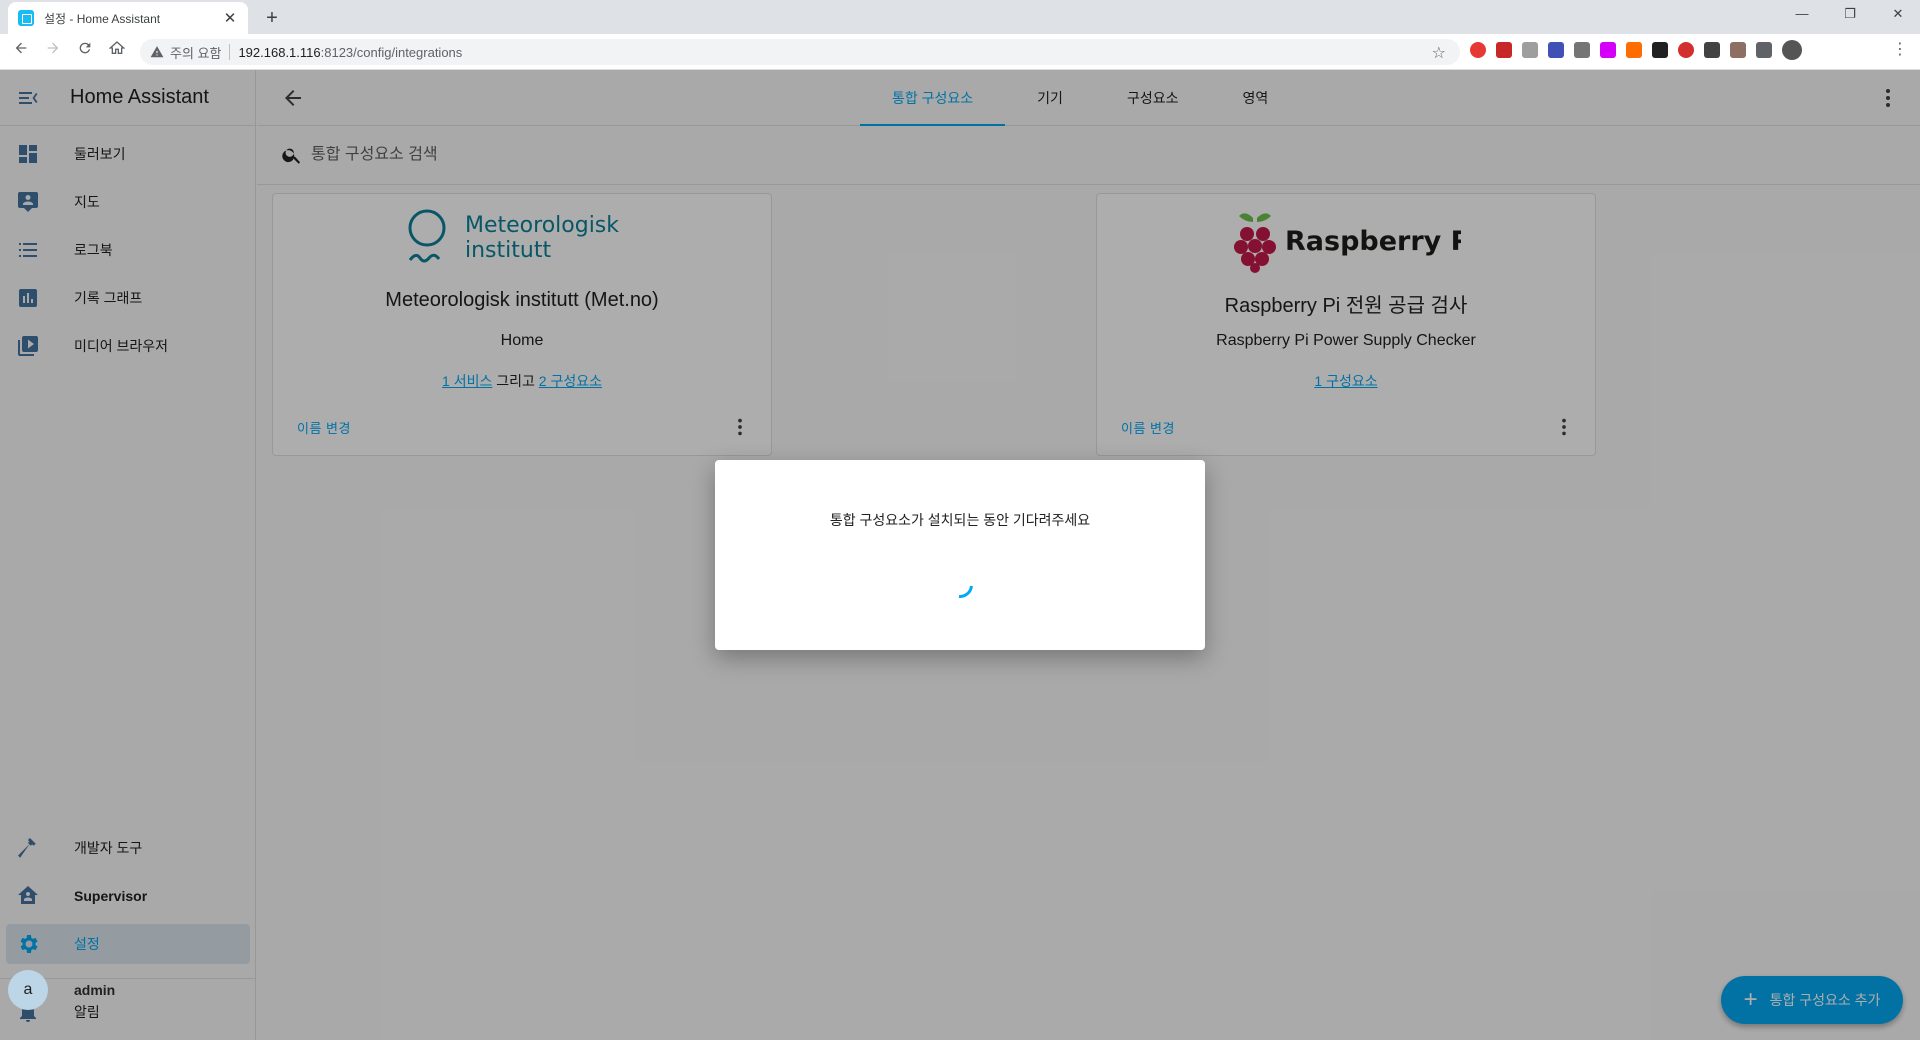 The image size is (1920, 1040). I want to click on bookmark-star-icon: ☆, so click(1439, 53).